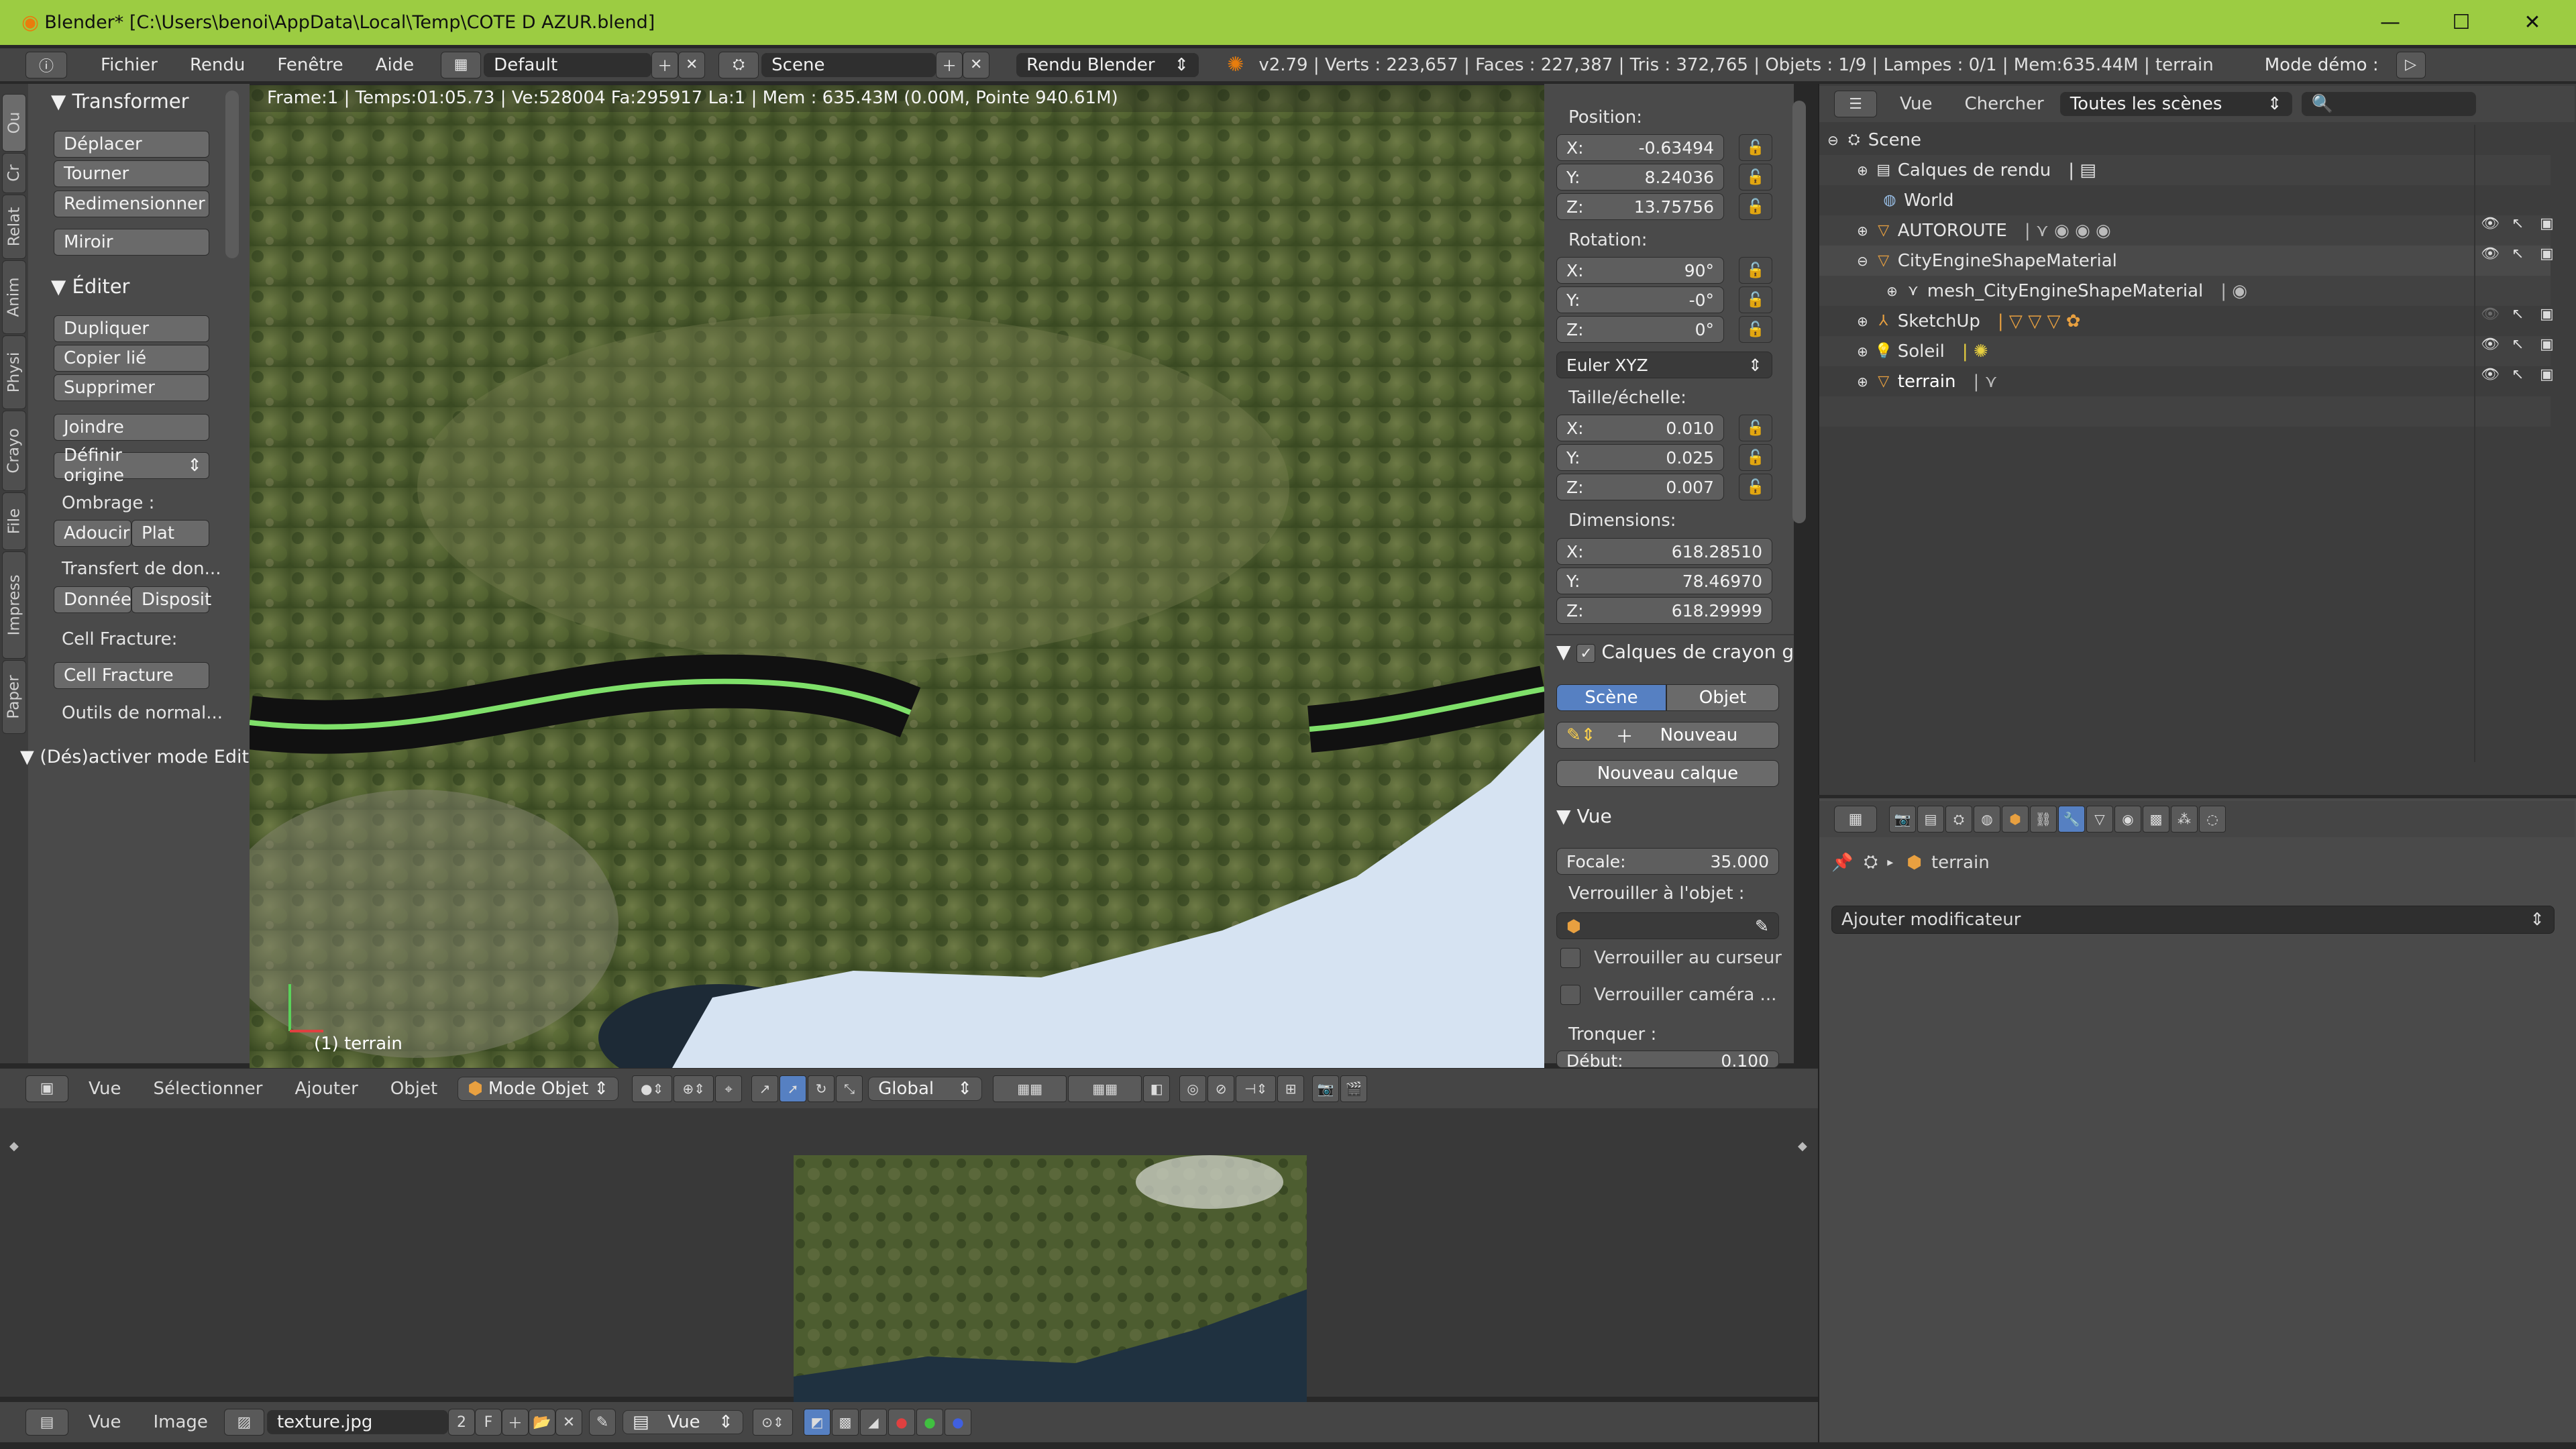 The image size is (2576, 1449). I want to click on menu-object: Objet, so click(413, 1089).